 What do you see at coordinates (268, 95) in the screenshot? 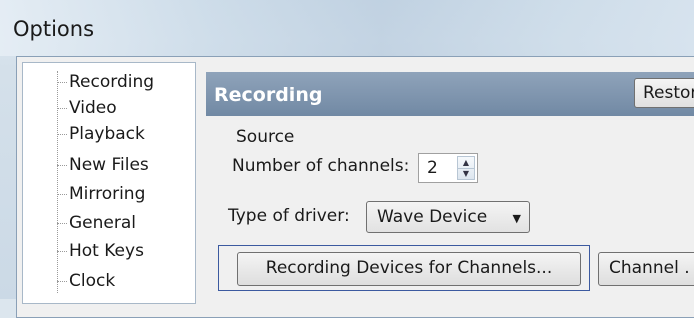
I see `panel-title: Recording` at bounding box center [268, 95].